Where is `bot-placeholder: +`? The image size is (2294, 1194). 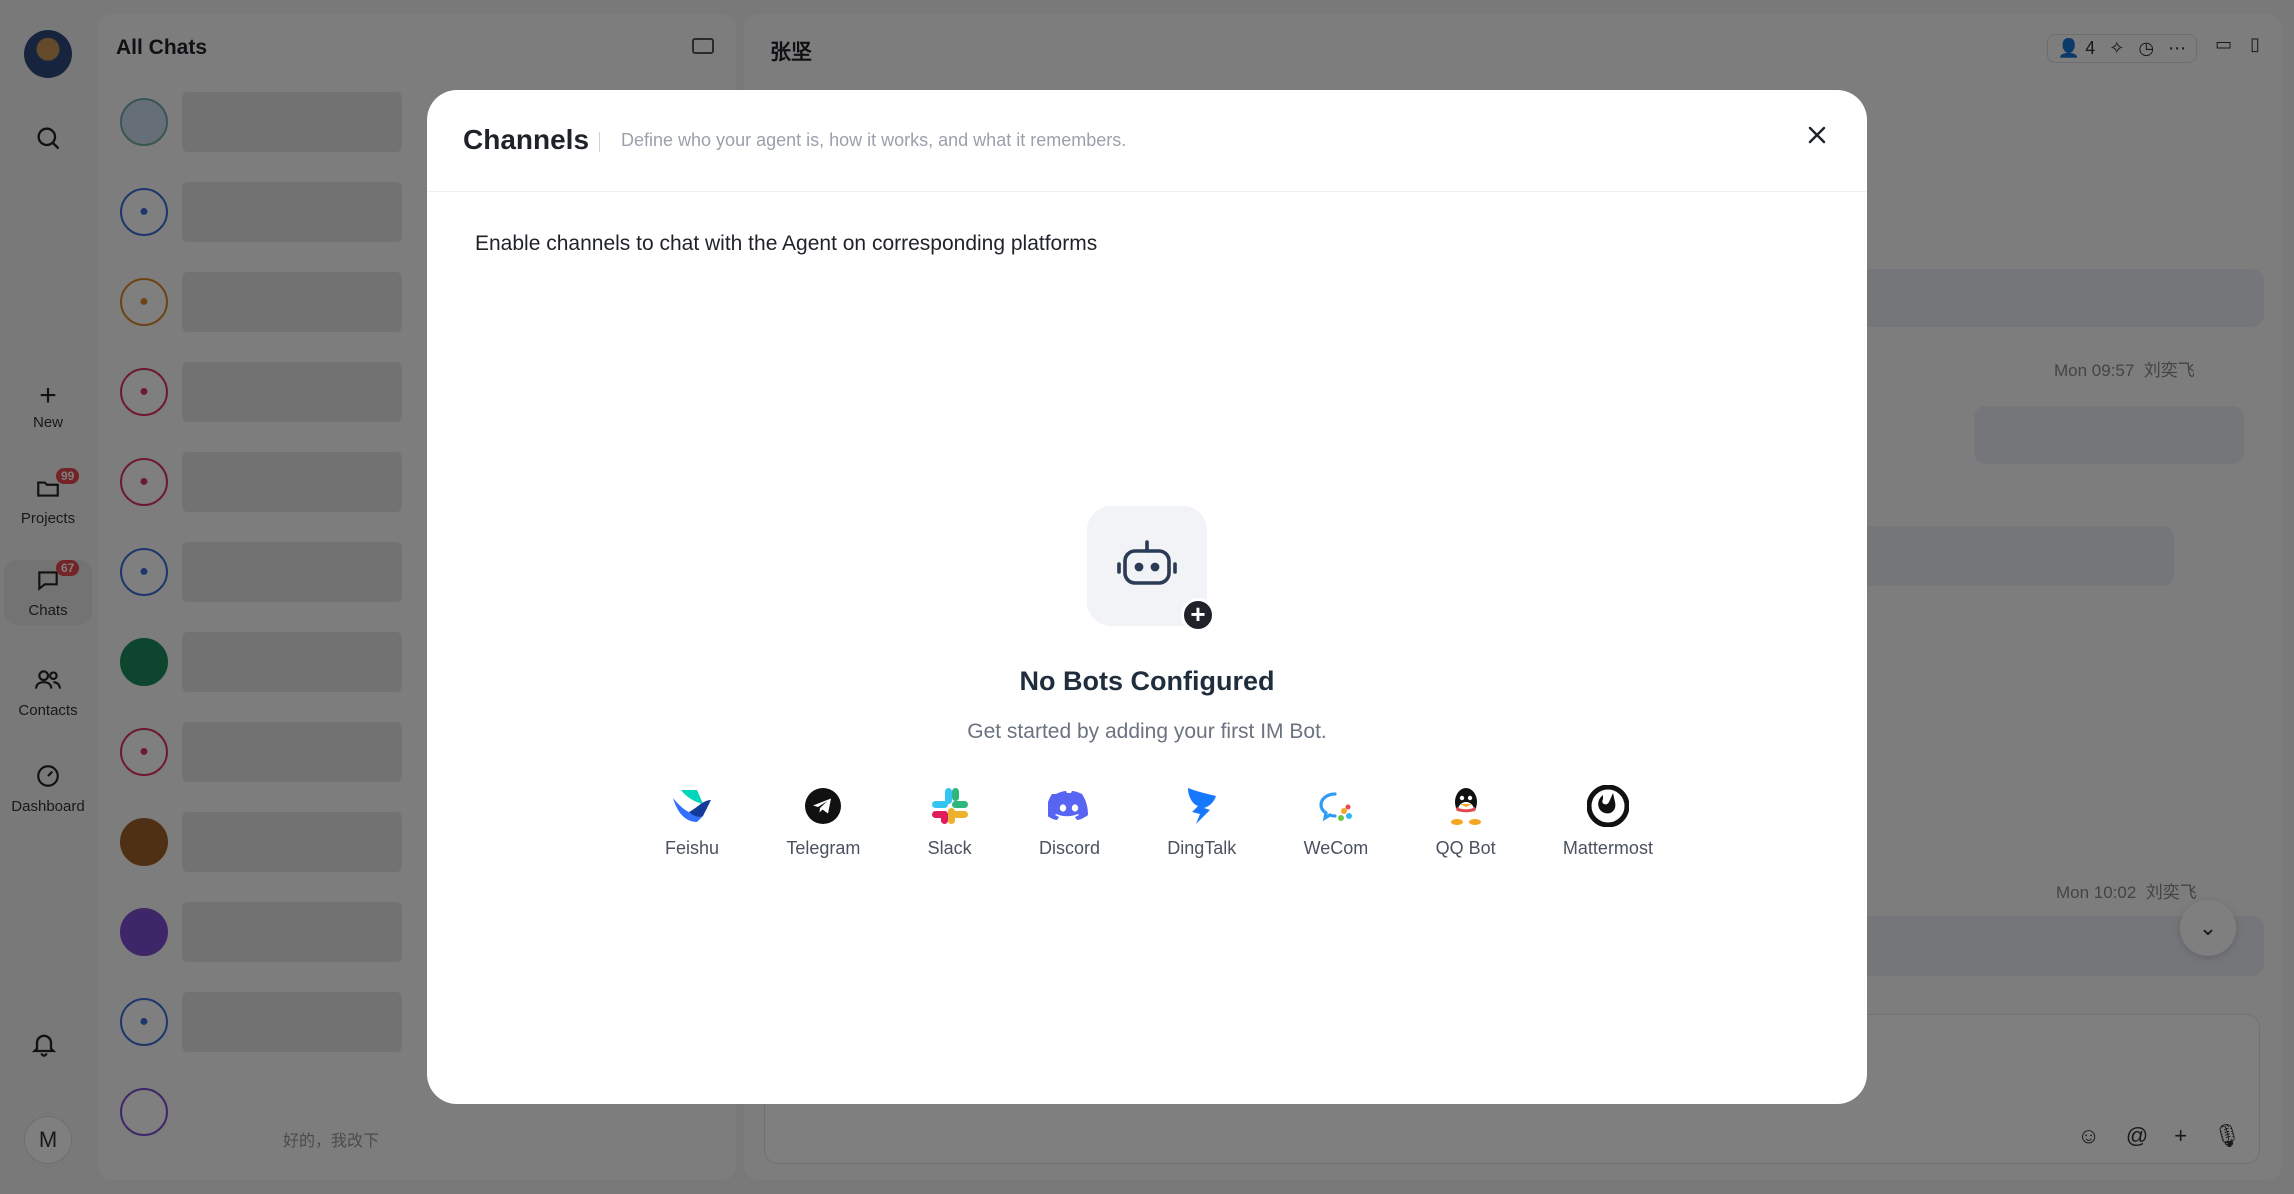 bot-placeholder: + is located at coordinates (1151, 569).